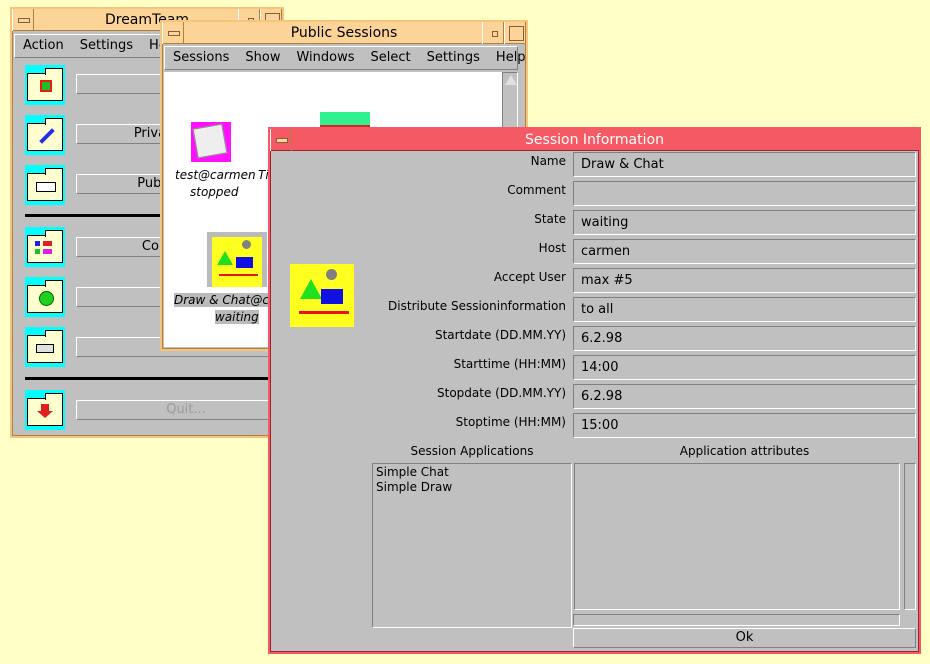  What do you see at coordinates (45, 85) in the screenshot?
I see `users-folder-icon` at bounding box center [45, 85].